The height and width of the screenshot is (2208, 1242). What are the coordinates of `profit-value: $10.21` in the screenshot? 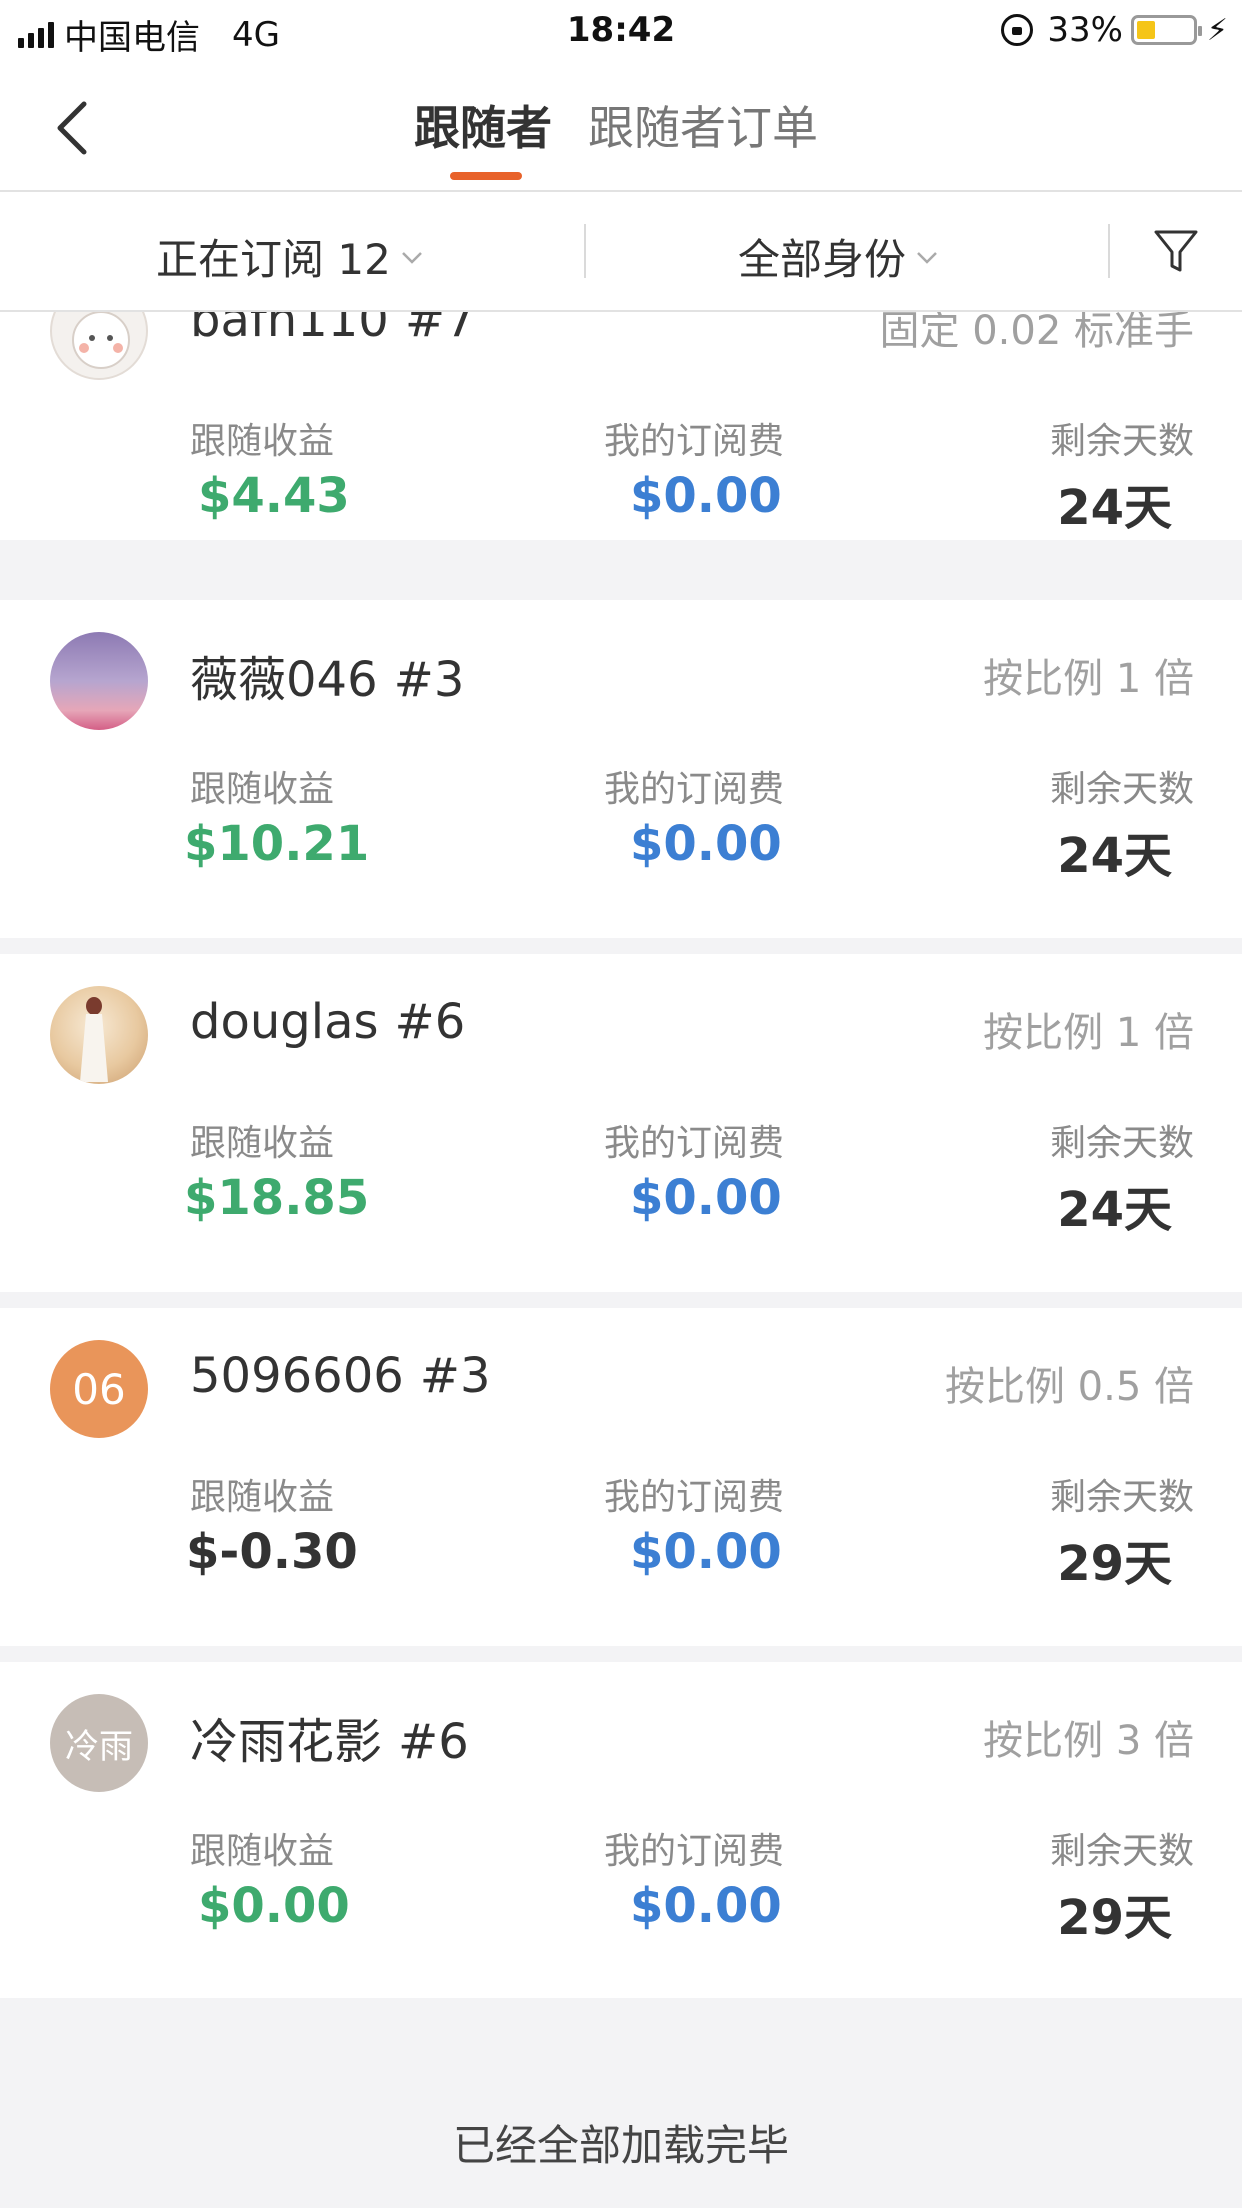 It's located at (277, 844).